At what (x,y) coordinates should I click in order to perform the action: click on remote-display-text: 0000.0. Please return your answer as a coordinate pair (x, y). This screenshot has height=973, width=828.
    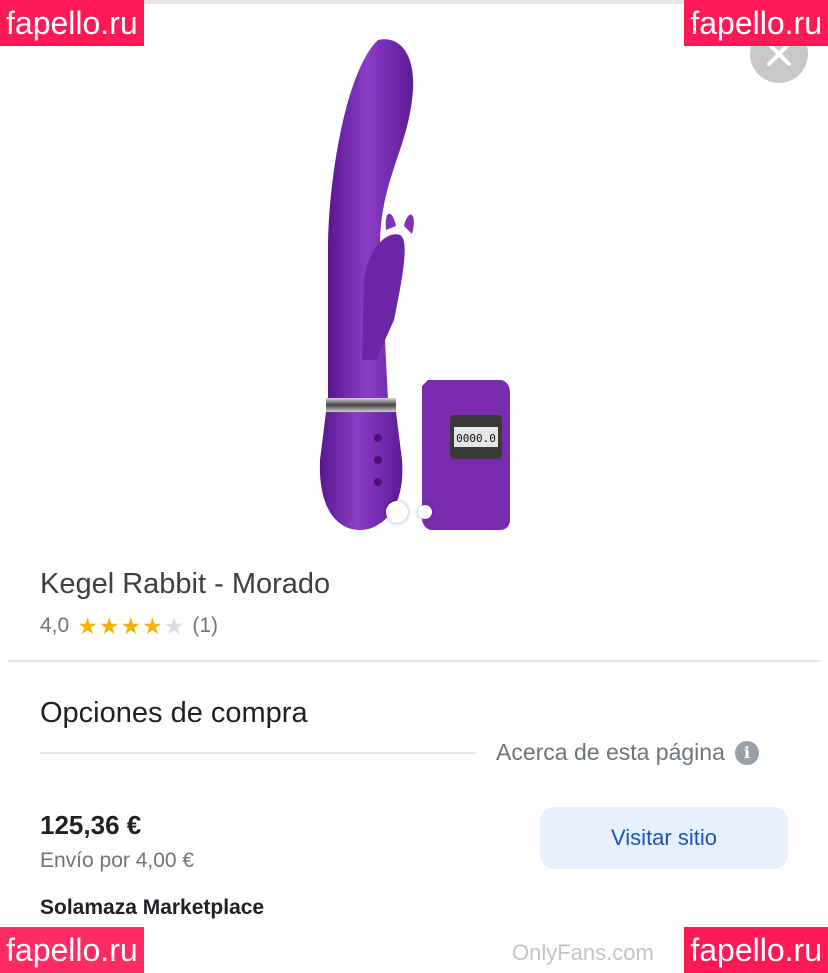
    Looking at the image, I should click on (476, 438).